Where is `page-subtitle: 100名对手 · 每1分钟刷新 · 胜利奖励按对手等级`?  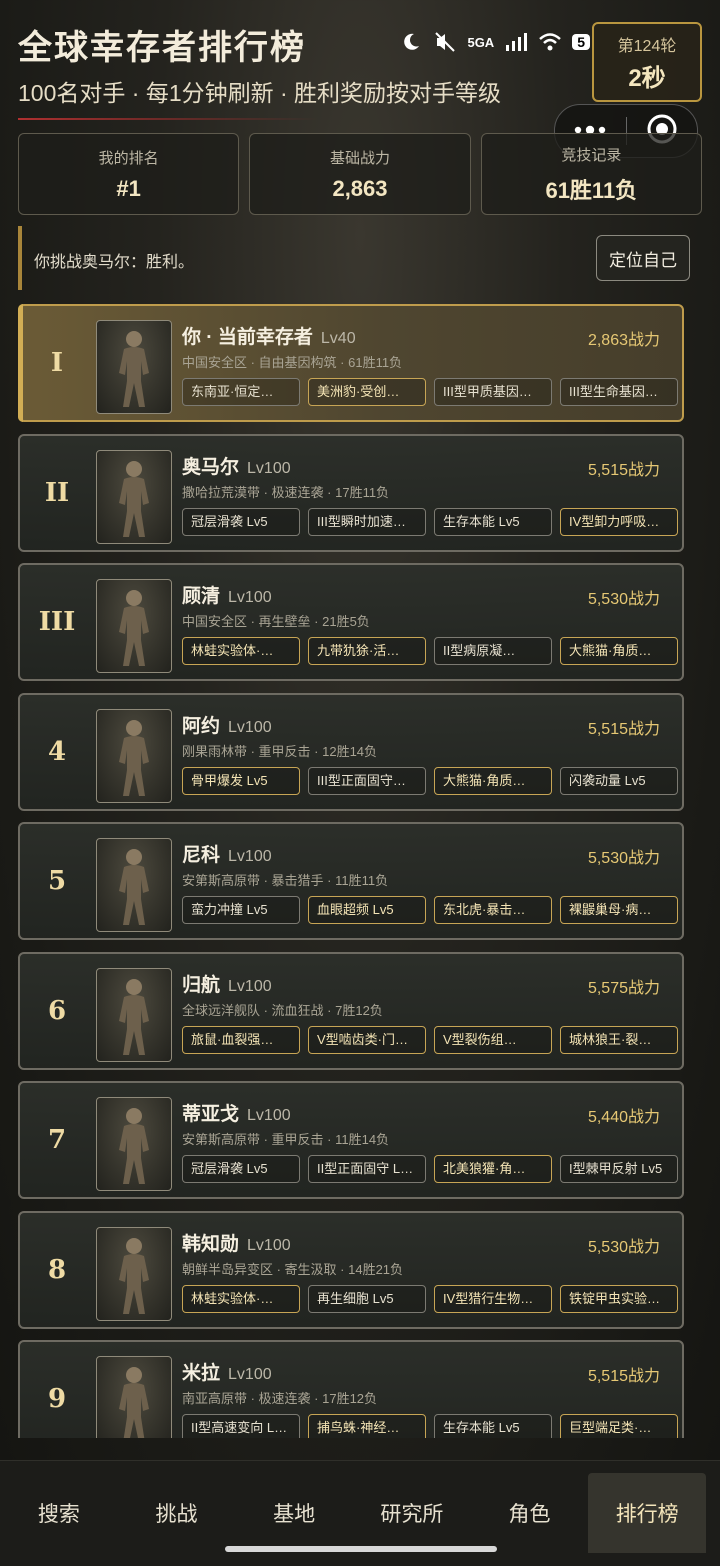 page-subtitle: 100名对手 · 每1分钟刷新 · 胜利奖励按对手等级 is located at coordinates (260, 93).